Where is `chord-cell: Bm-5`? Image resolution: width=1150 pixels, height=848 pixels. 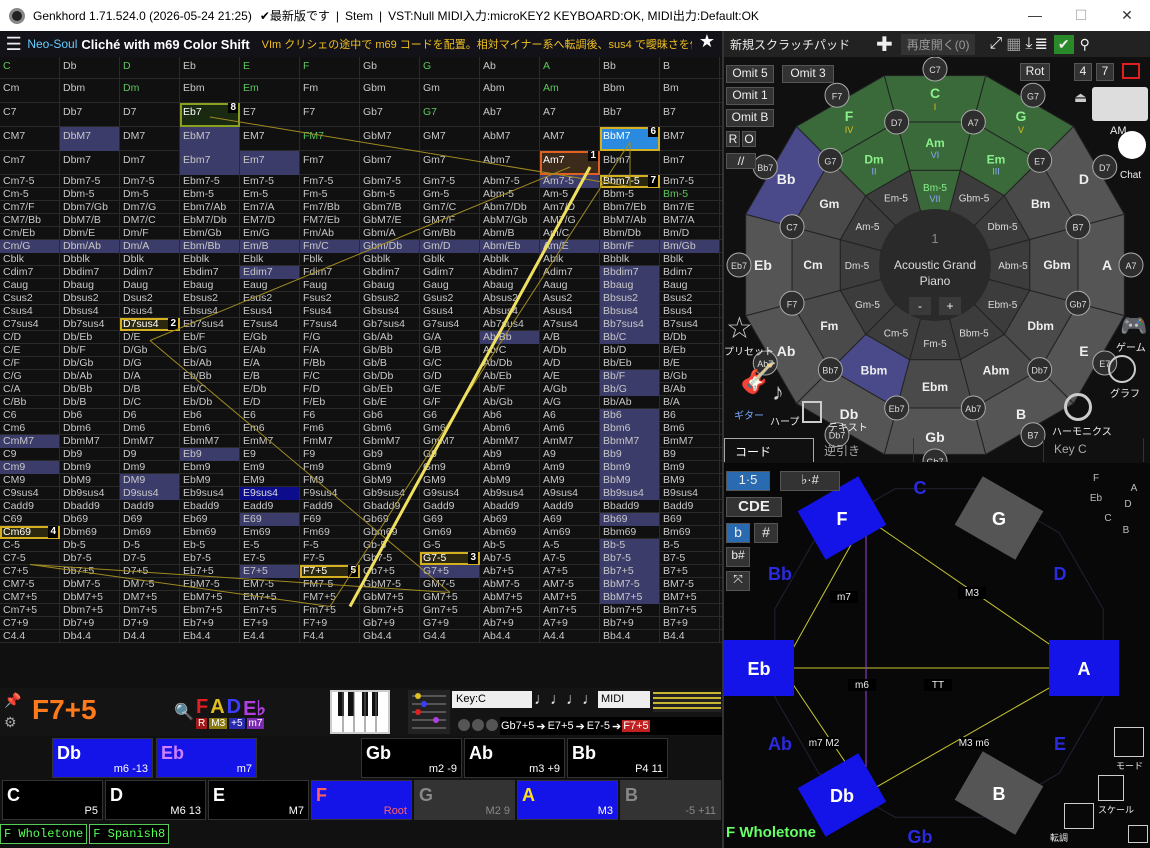 chord-cell: Bm-5 is located at coordinates (690, 194).